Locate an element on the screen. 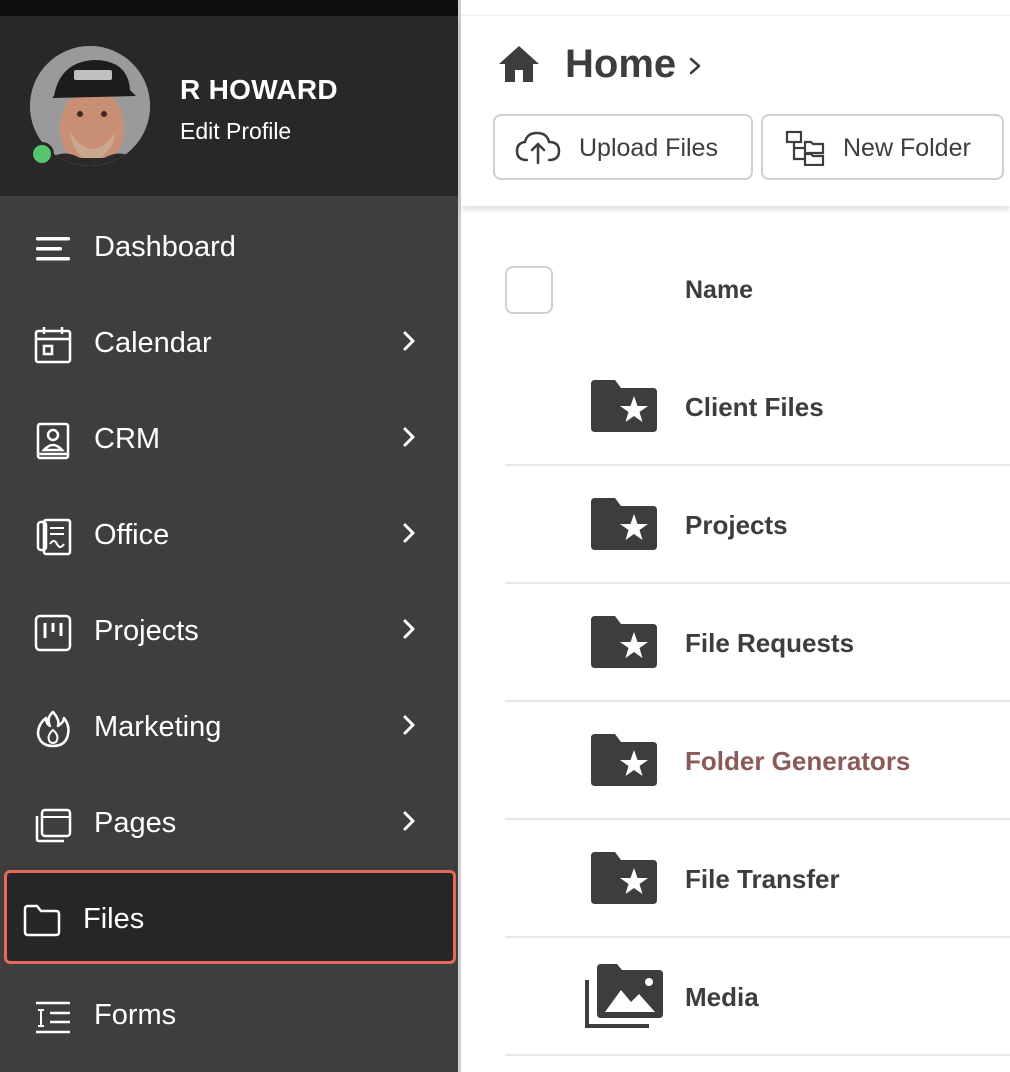  sidebar-item-label: Forms is located at coordinates (135, 1015).